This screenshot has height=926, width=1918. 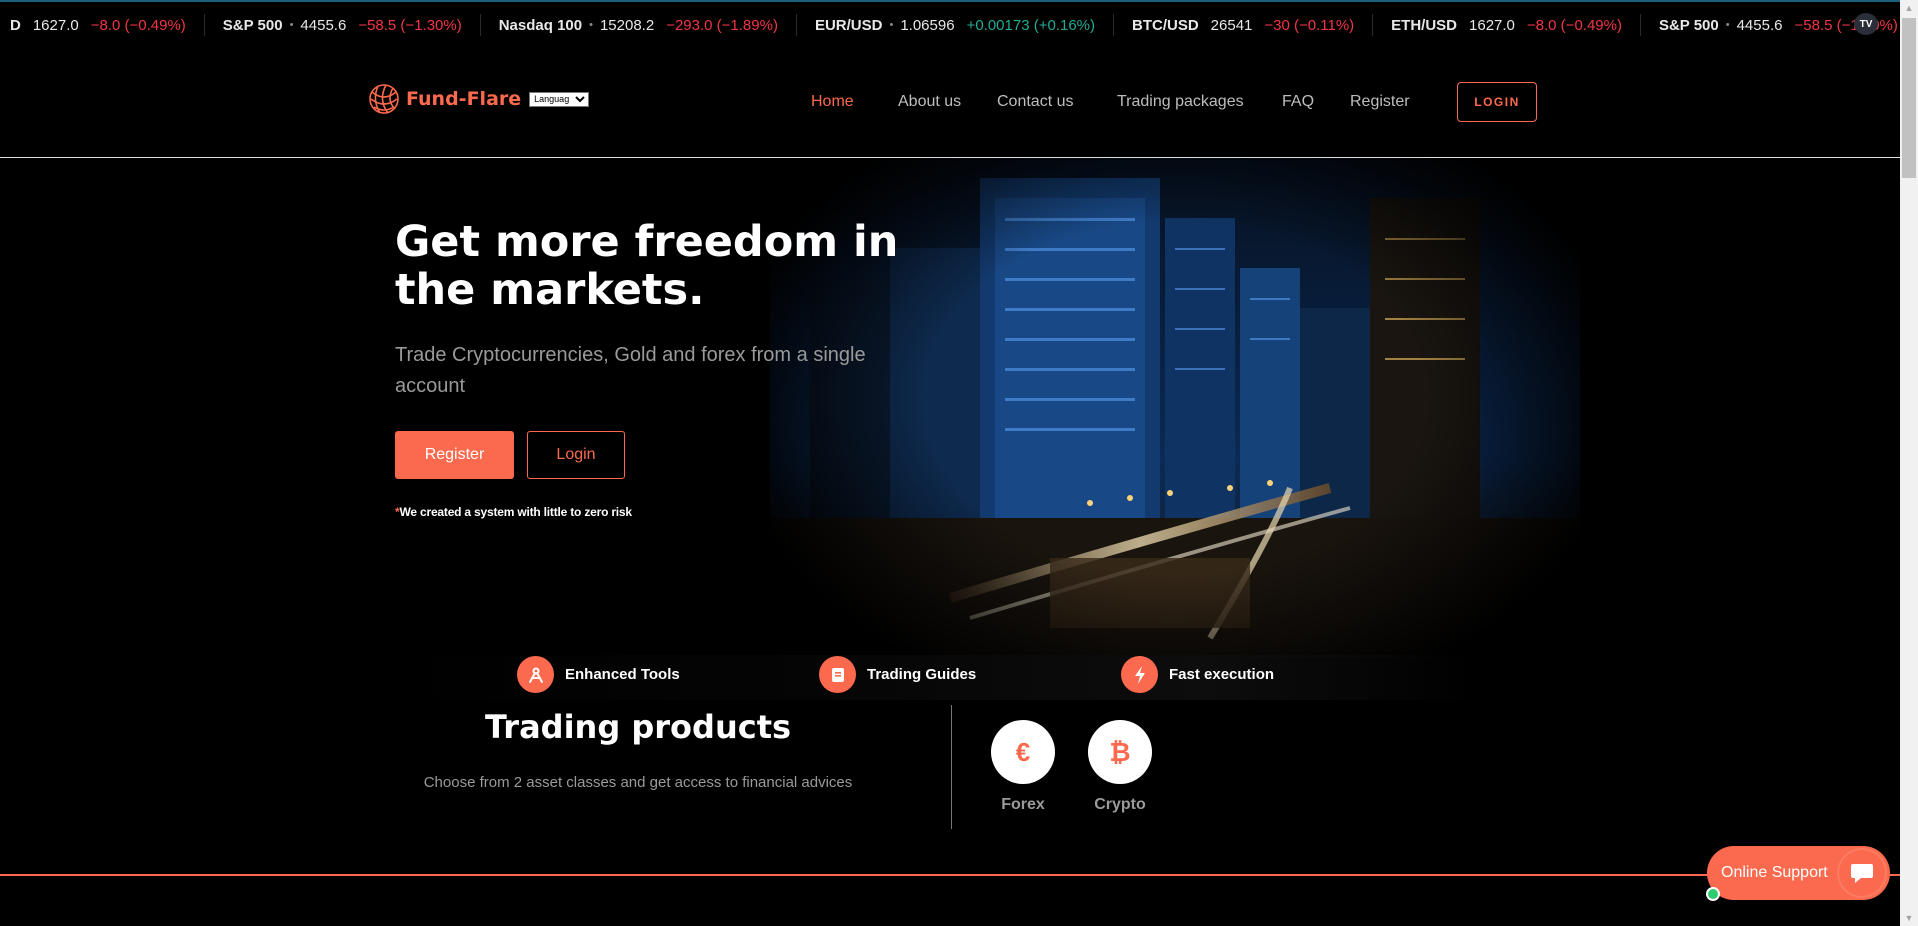 What do you see at coordinates (384, 99) in the screenshot?
I see `globe-logo-icon` at bounding box center [384, 99].